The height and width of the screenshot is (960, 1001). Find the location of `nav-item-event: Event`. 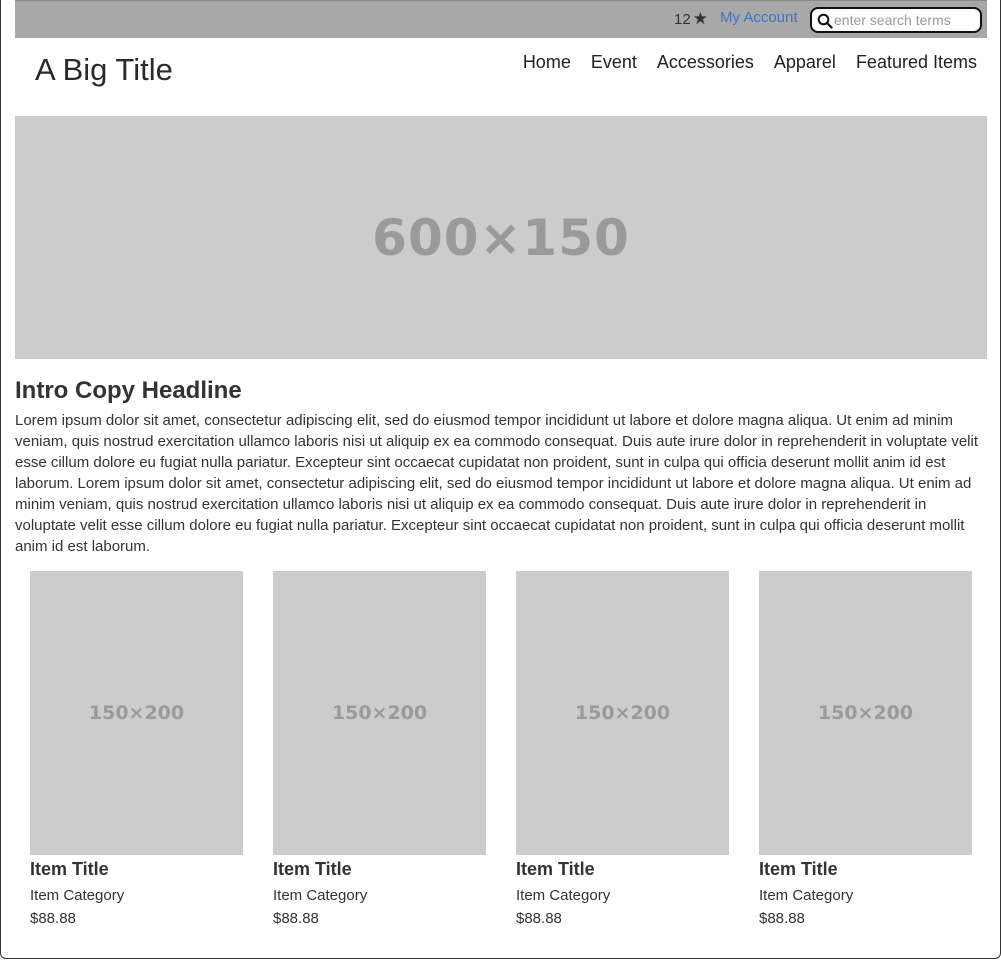

nav-item-event: Event is located at coordinates (614, 62).